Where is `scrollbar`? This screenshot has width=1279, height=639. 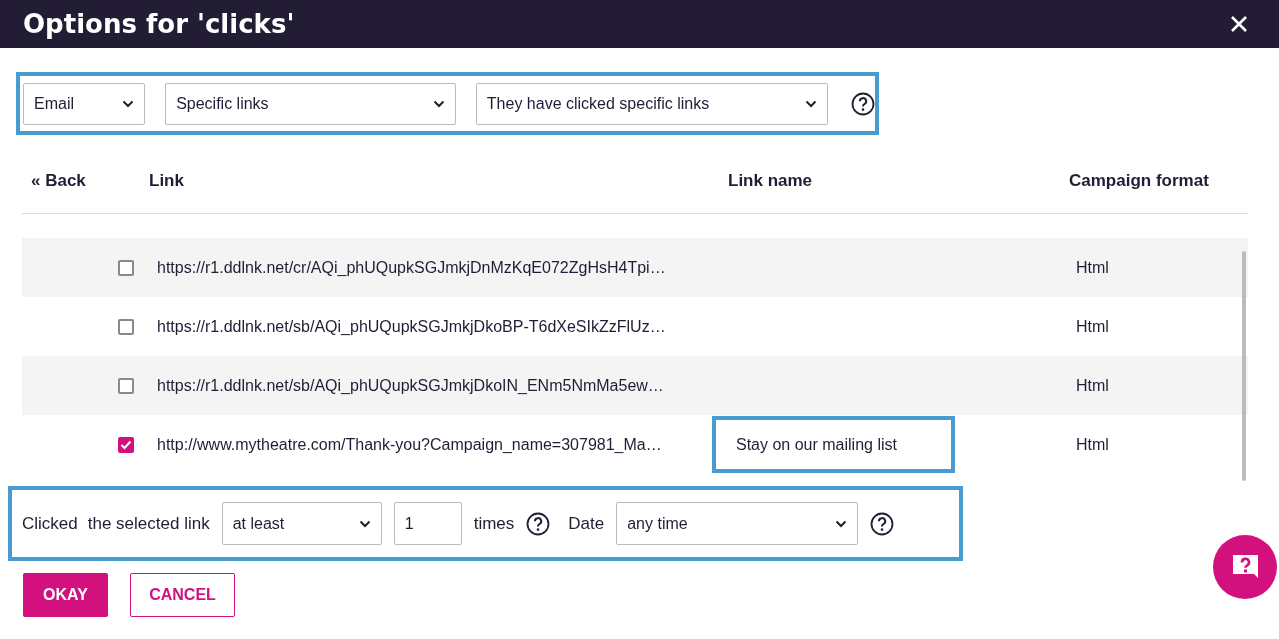
scrollbar is located at coordinates (1244, 366).